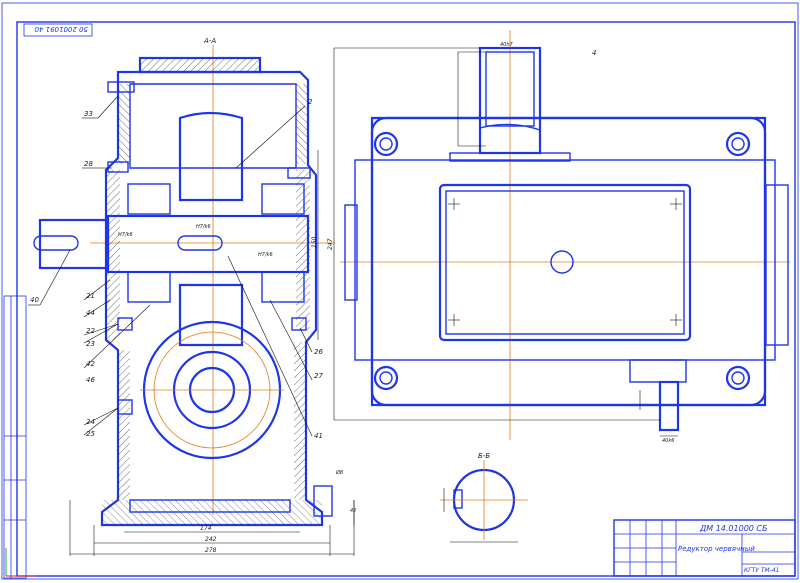 The width and height of the screenshot is (800, 583). I want to click on part-number-23: 23, so click(90, 344).